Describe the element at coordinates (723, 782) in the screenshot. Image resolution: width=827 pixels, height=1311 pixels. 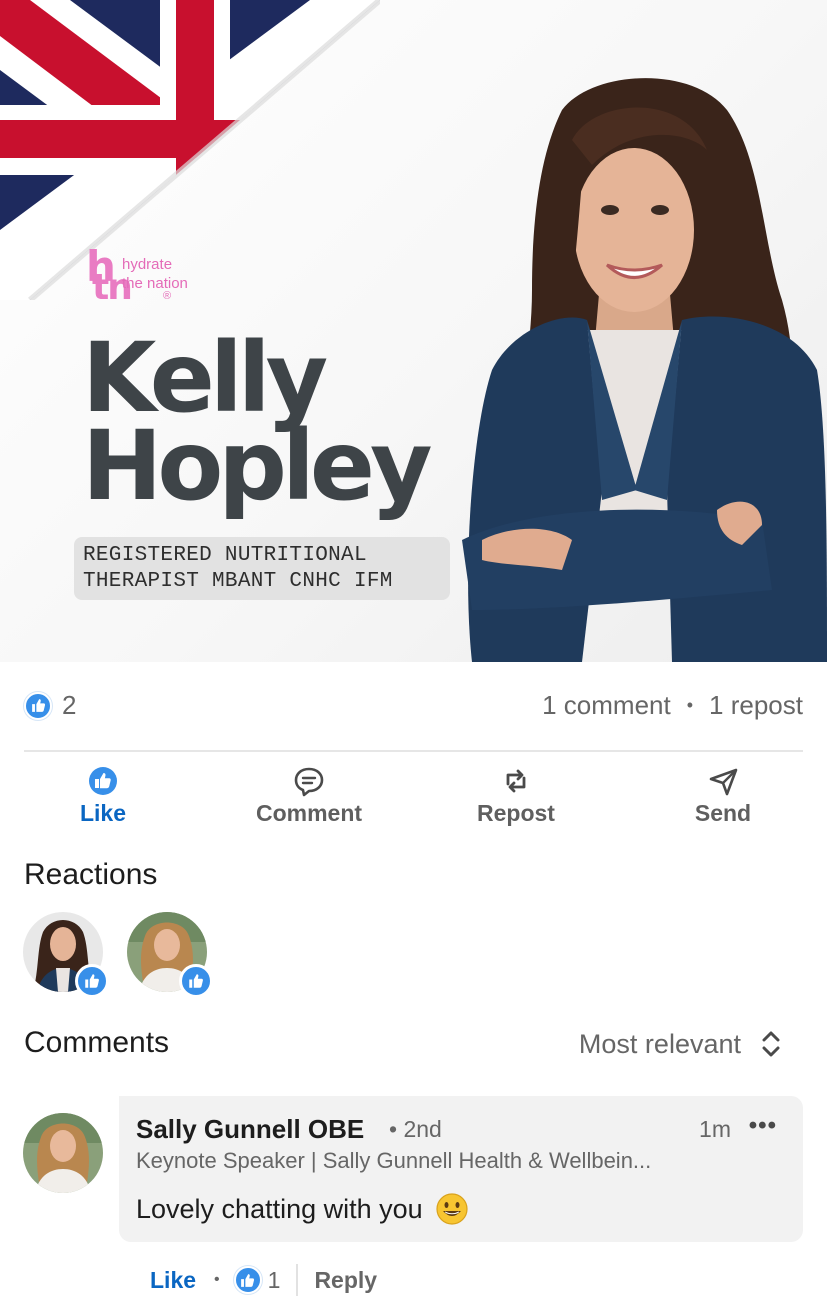
I see `send-icon` at that location.